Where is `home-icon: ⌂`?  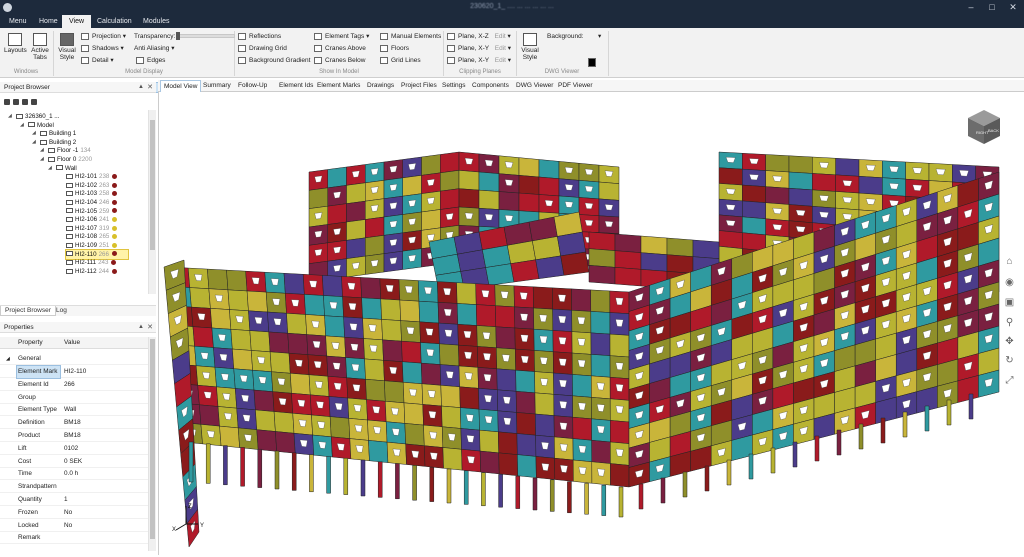 home-icon: ⌂ is located at coordinates (1009, 262).